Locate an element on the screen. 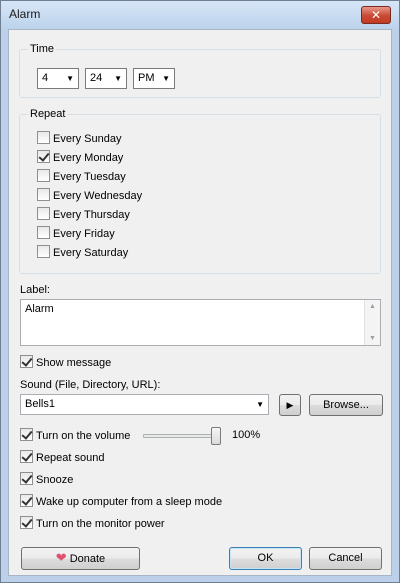 The height and width of the screenshot is (583, 400). title-bar: Alarm ✕ is located at coordinates (200, 15).